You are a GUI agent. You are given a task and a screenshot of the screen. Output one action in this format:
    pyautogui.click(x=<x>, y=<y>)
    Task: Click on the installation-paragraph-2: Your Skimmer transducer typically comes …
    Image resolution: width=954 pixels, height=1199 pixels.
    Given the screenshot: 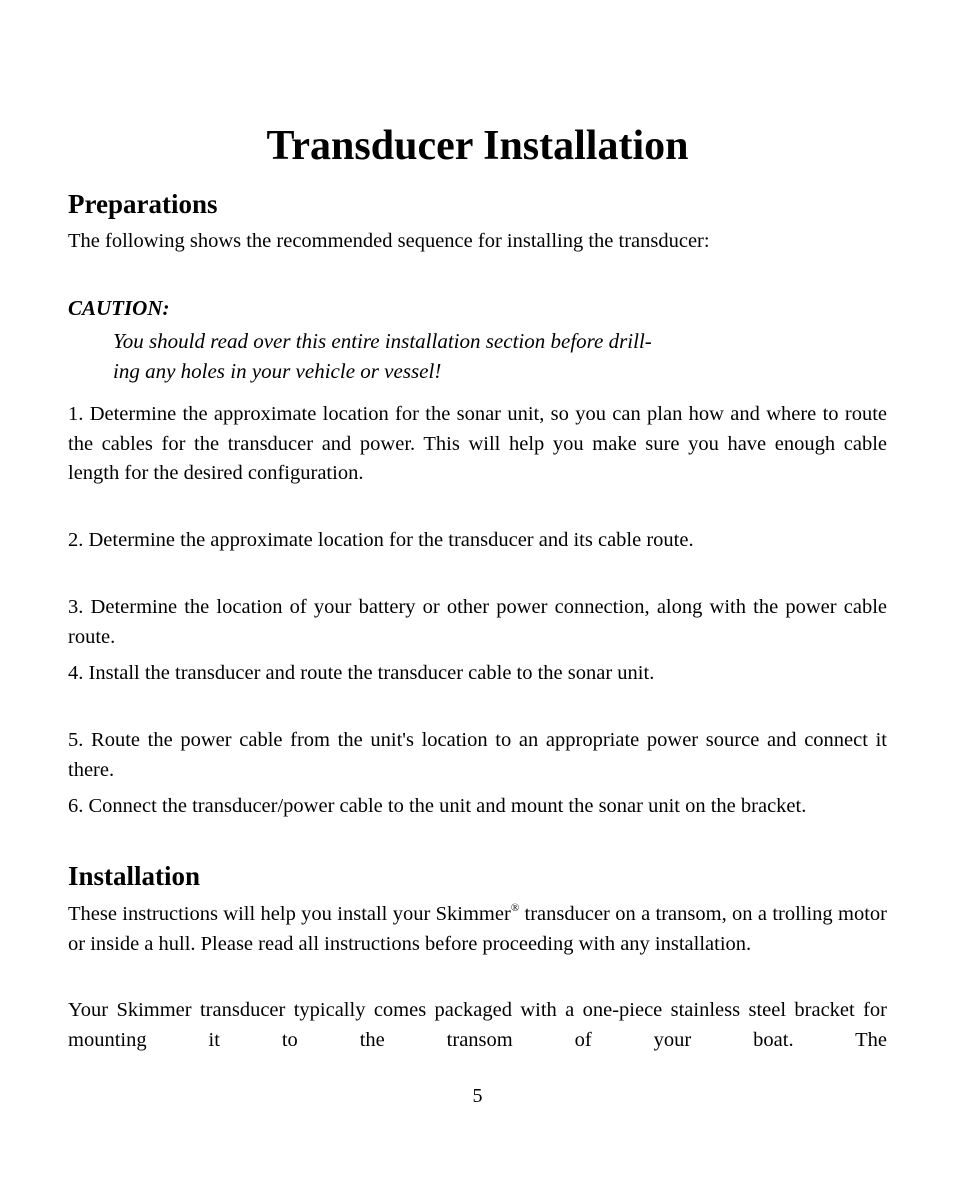 What is the action you would take?
    pyautogui.click(x=477, y=1025)
    